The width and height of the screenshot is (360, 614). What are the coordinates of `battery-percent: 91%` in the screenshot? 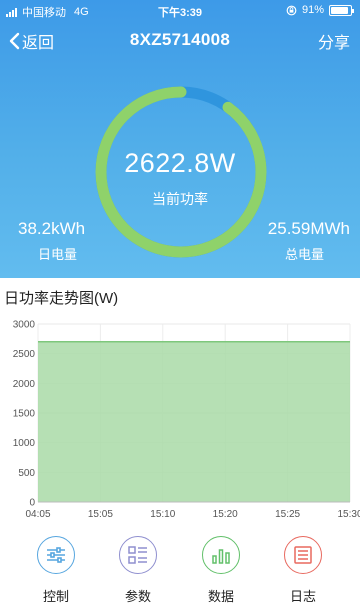 It's located at (312, 10).